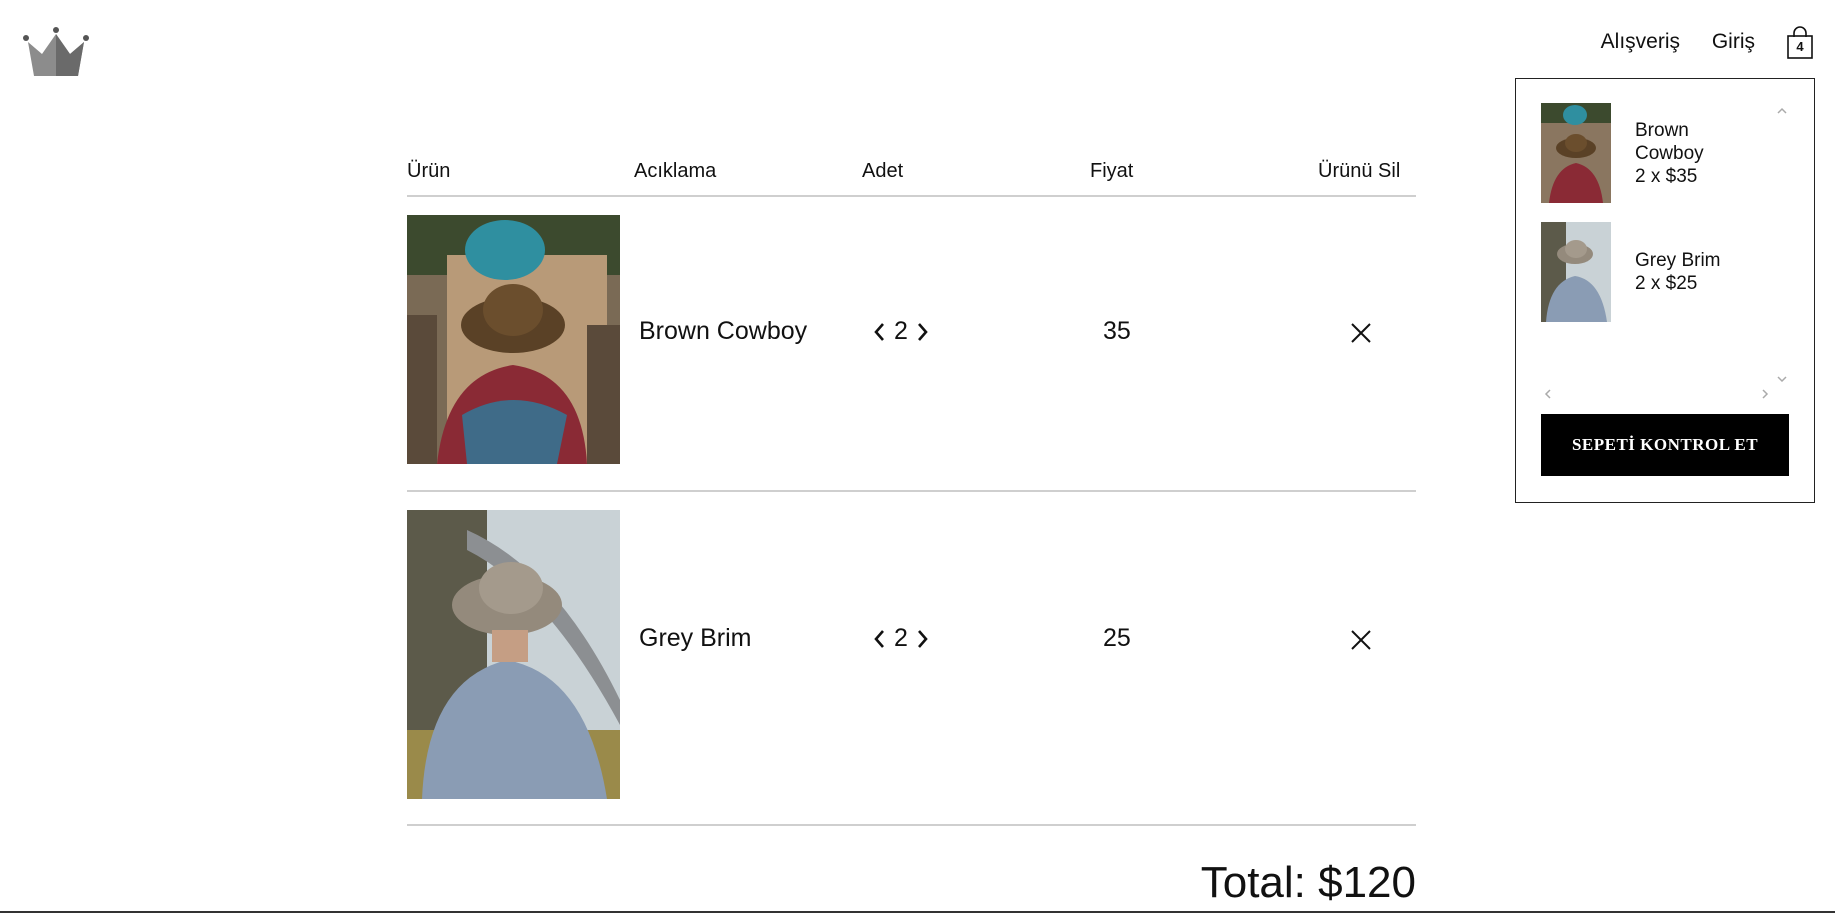 The image size is (1835, 914). Describe the element at coordinates (695, 638) in the screenshot. I see `item-name: Grey Brim` at that location.